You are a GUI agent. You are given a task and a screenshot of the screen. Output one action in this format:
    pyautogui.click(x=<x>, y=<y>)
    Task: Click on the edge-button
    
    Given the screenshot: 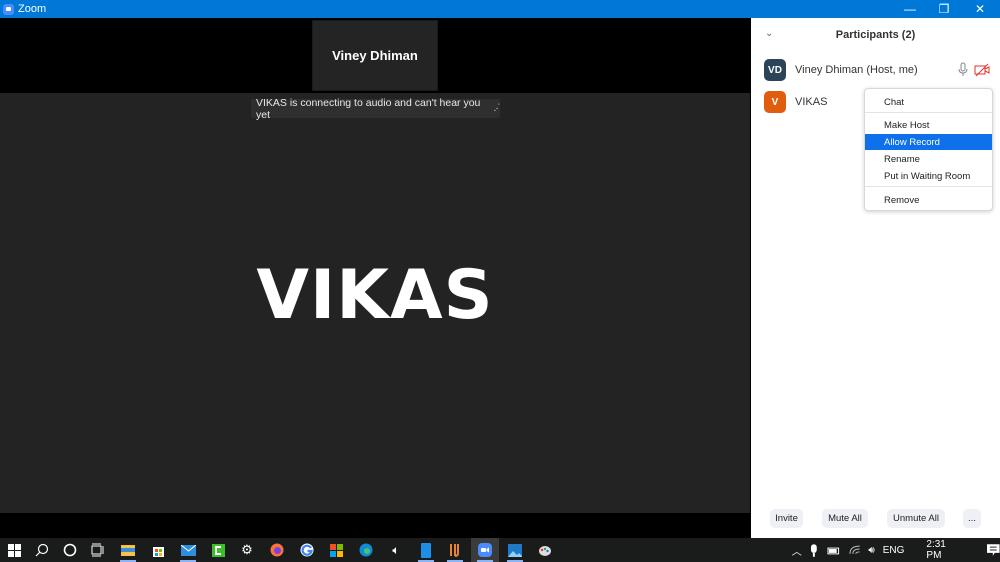 What is the action you would take?
    pyautogui.click(x=366, y=550)
    